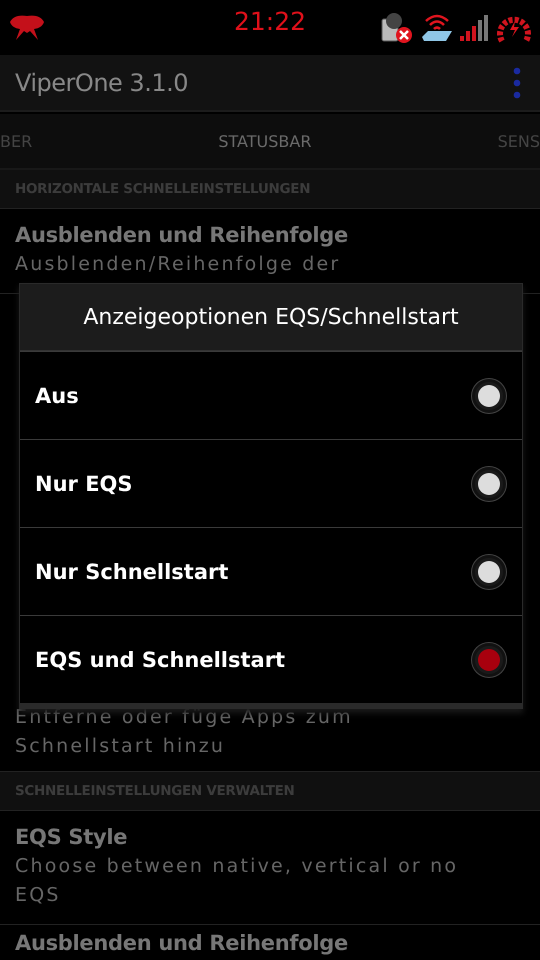 This screenshot has width=540, height=960. What do you see at coordinates (71, 837) in the screenshot?
I see `setting-title: EQS Style` at bounding box center [71, 837].